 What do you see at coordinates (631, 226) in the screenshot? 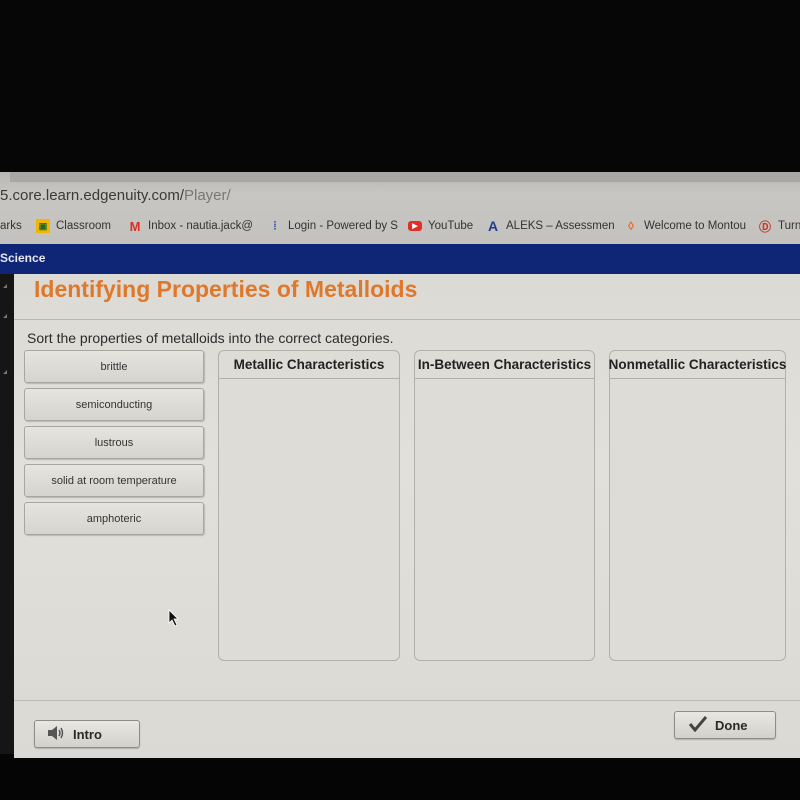
I see `montour-icon: ◊` at bounding box center [631, 226].